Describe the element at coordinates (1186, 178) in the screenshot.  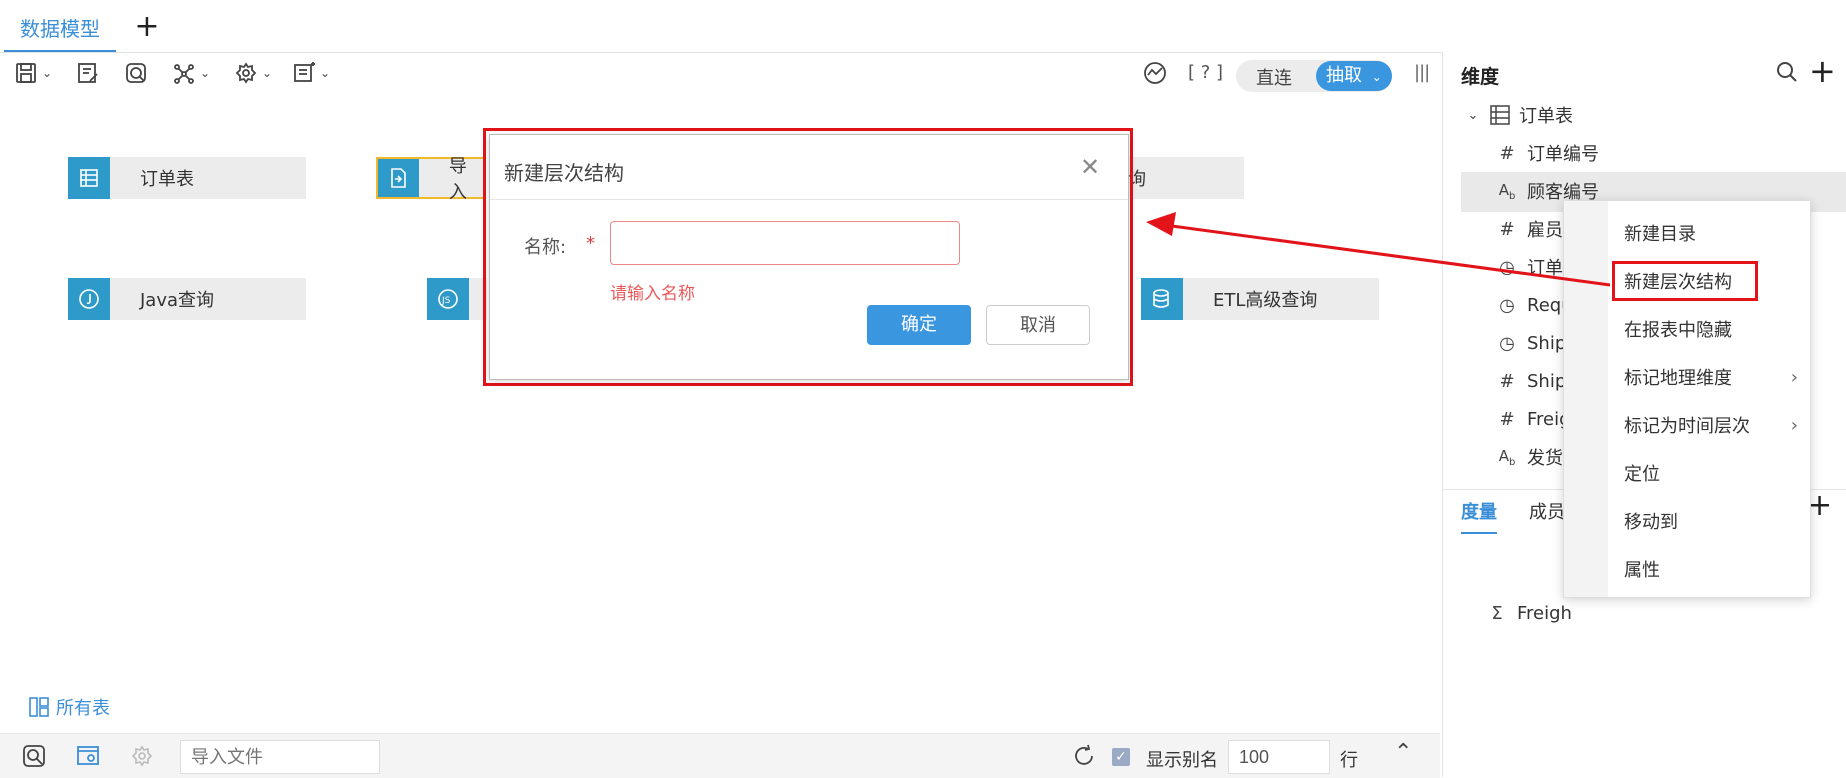
I see `table-node-query: 询` at that location.